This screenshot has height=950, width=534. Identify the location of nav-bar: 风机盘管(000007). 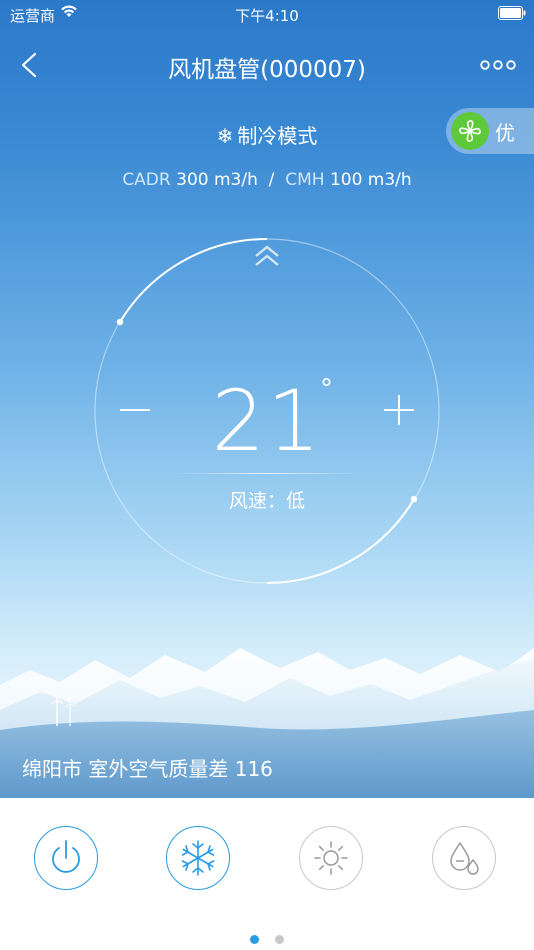
(267, 65).